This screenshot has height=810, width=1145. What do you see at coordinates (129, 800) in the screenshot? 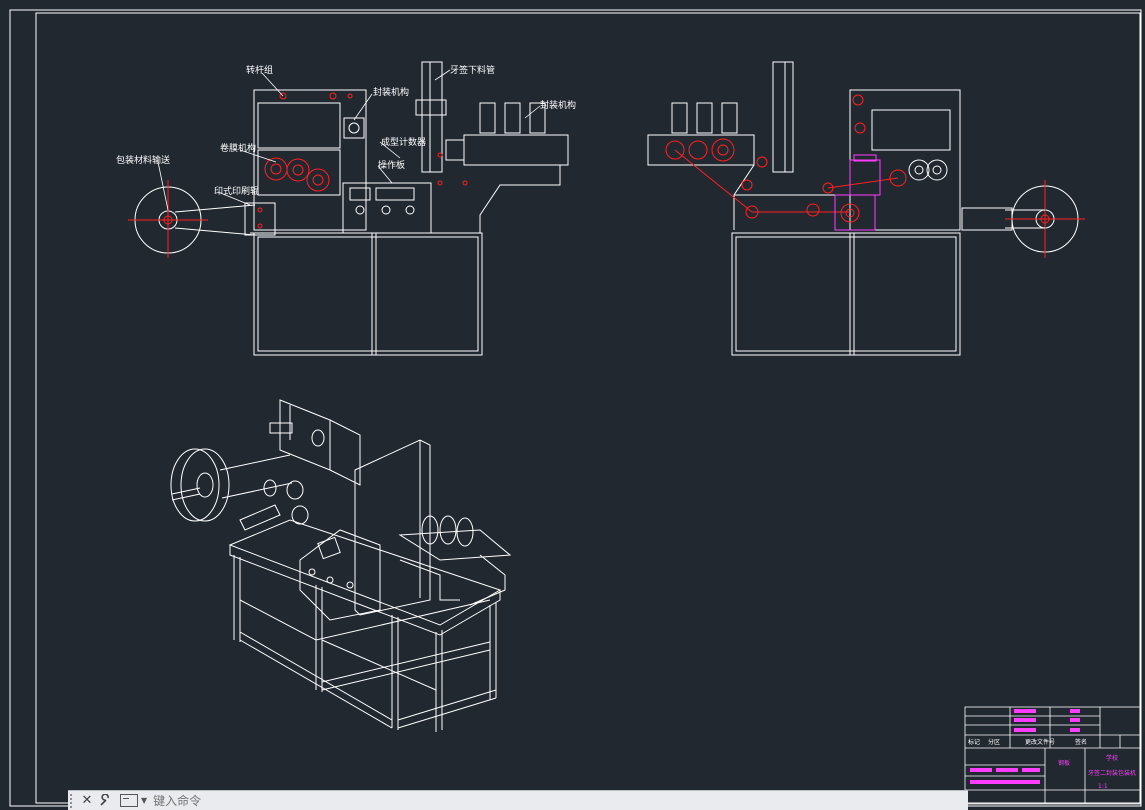
I see `command-history-icon` at bounding box center [129, 800].